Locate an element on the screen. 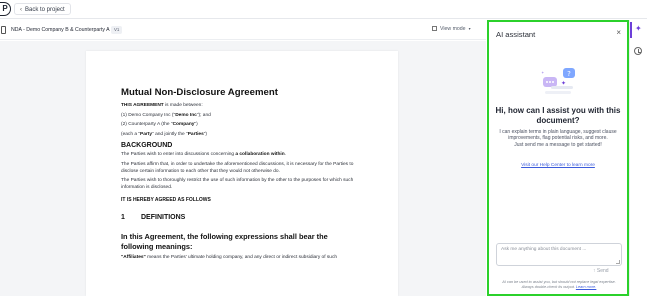  view-mode-label: View mode is located at coordinates (453, 29).